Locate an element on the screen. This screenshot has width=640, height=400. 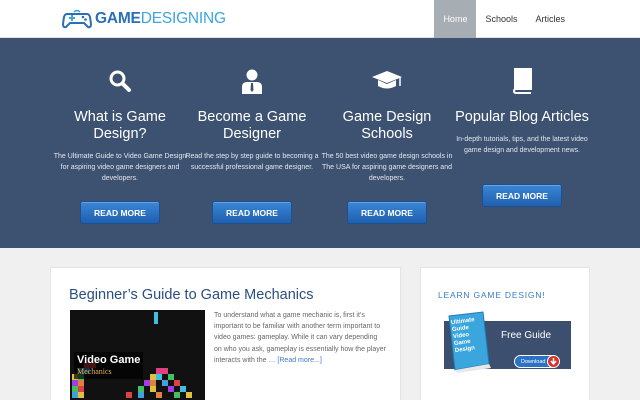
user-icon is located at coordinates (252, 81).